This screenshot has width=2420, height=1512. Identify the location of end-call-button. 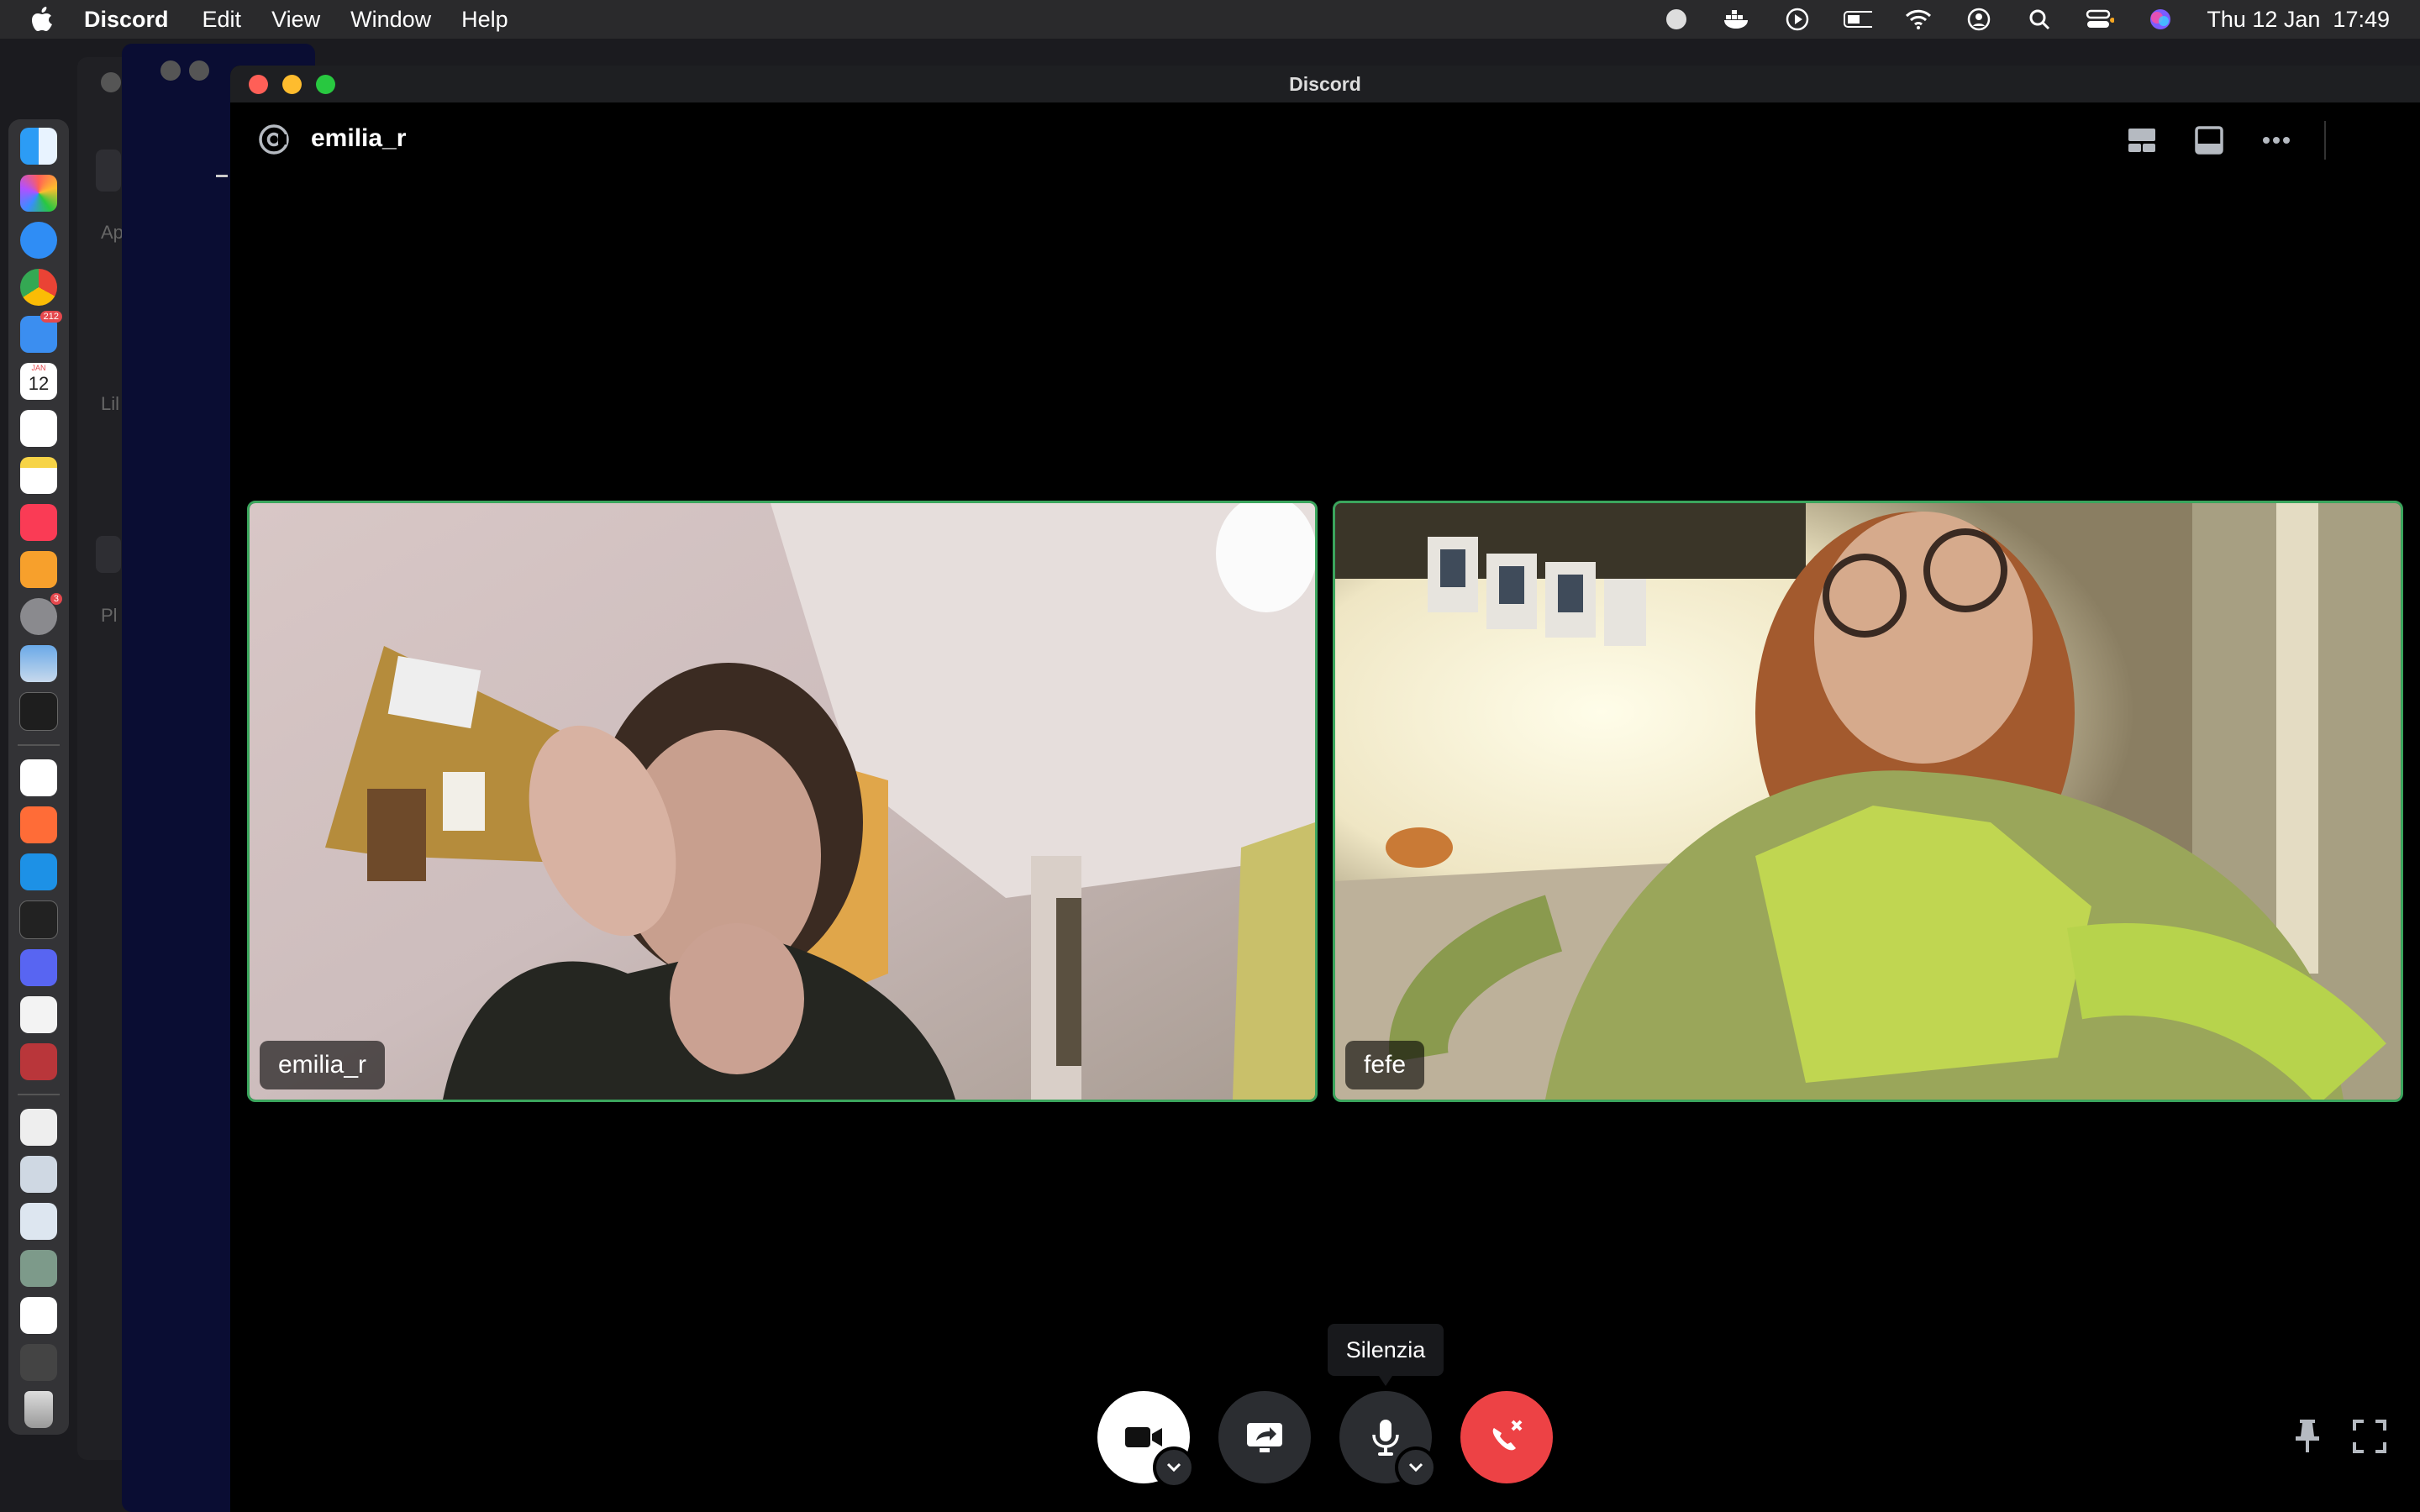
(1506, 1437).